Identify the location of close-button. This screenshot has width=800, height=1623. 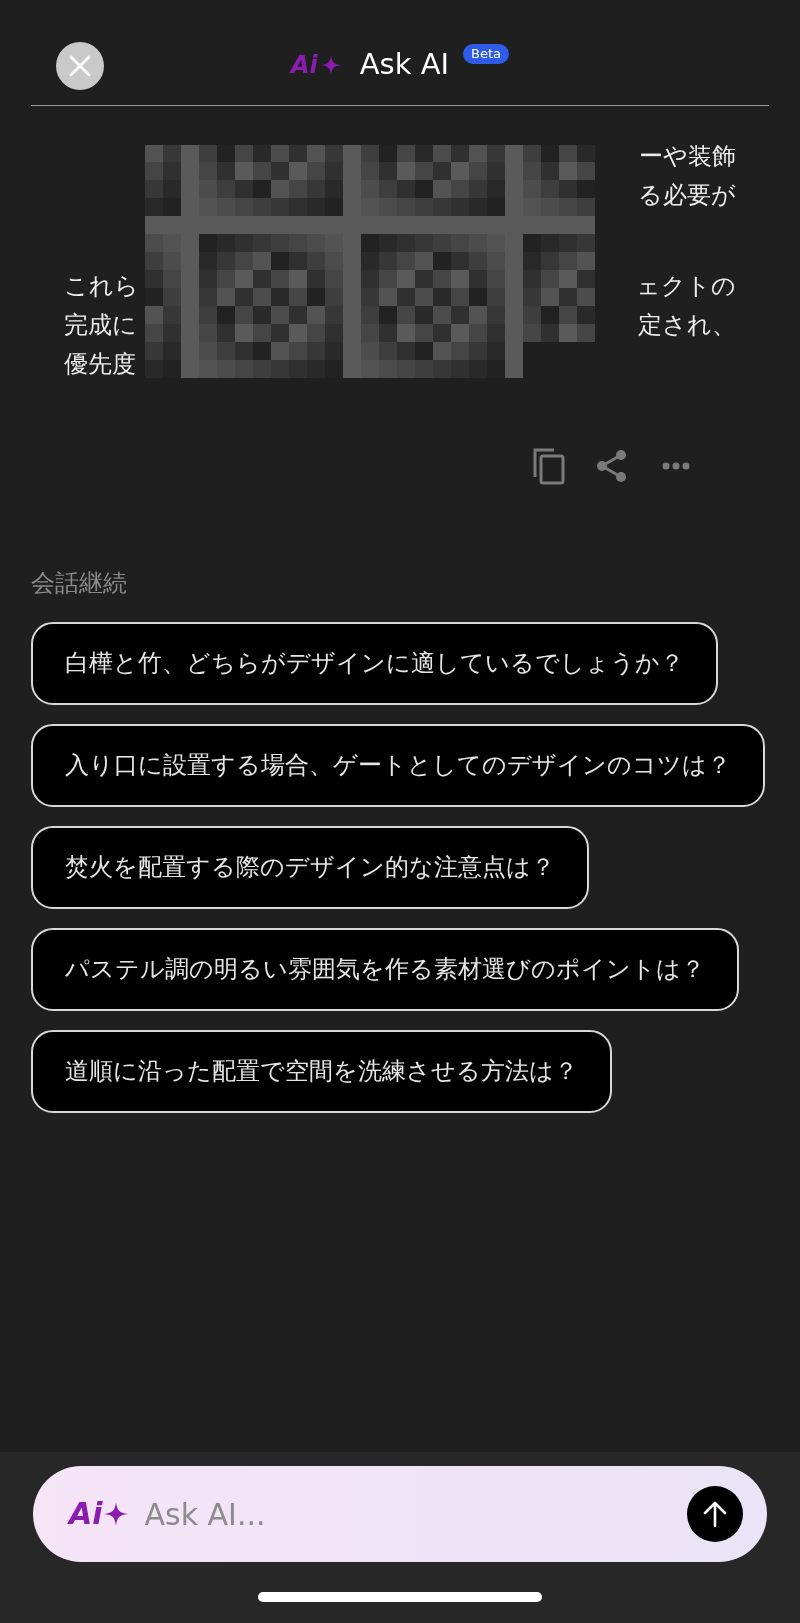
(80, 66).